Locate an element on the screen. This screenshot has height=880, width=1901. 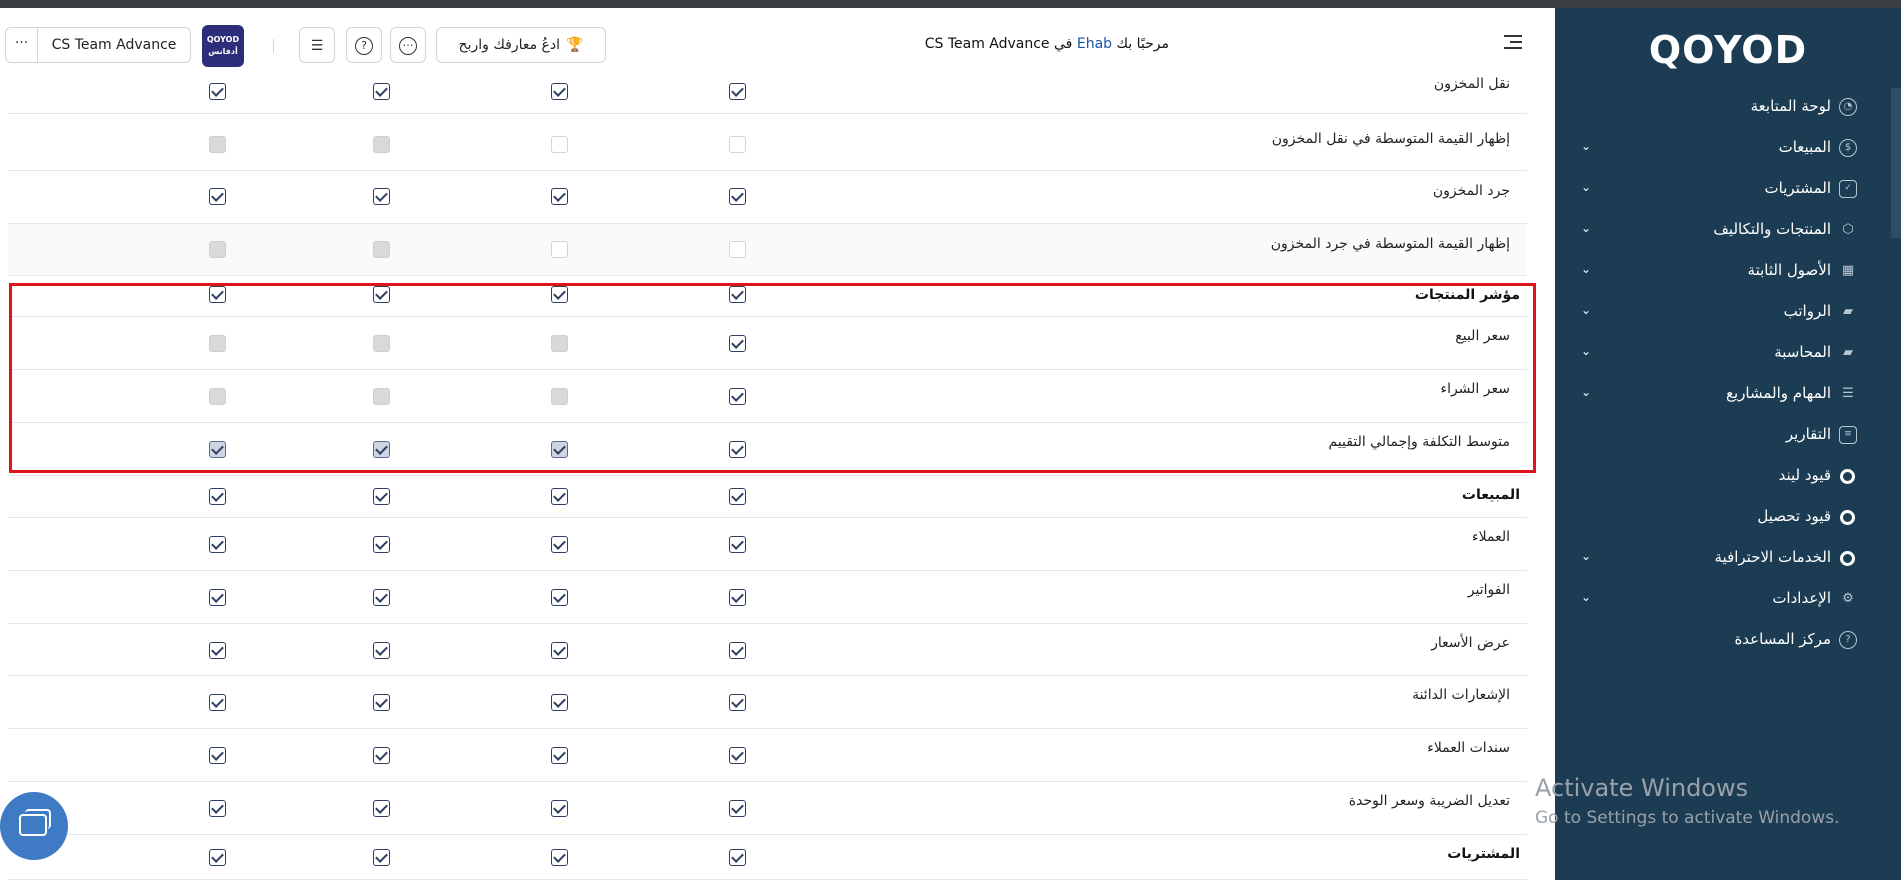
sidebar-item-13: الإعدادات ⚙ ⌄ is located at coordinates (1728, 600).